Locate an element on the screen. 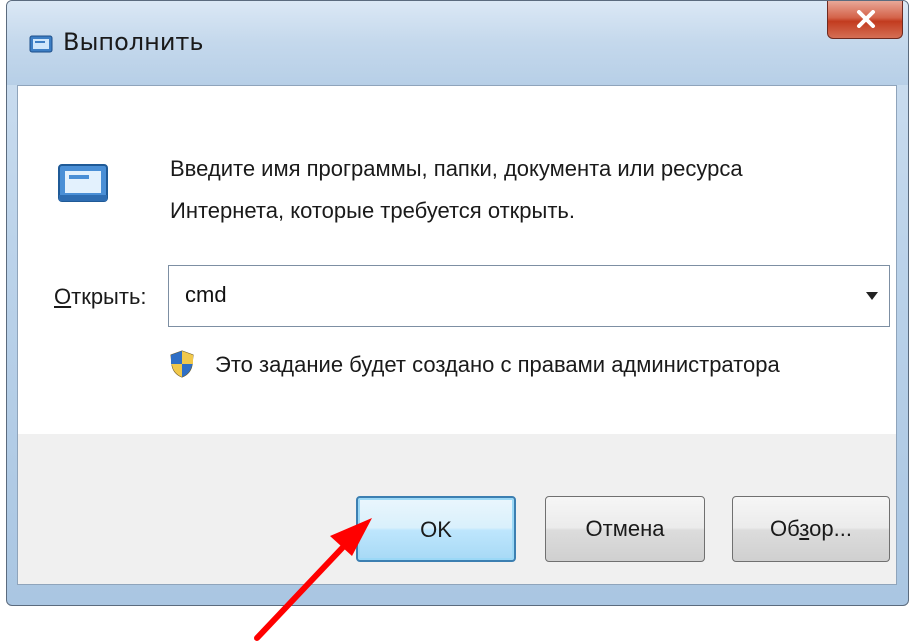  open-label: Открыть: is located at coordinates (100, 297).